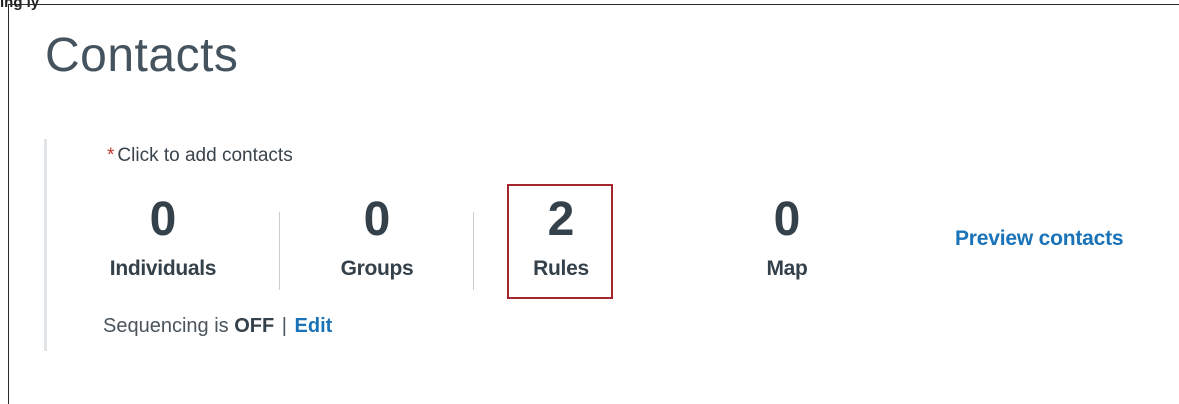  I want to click on section-rule, so click(45, 245).